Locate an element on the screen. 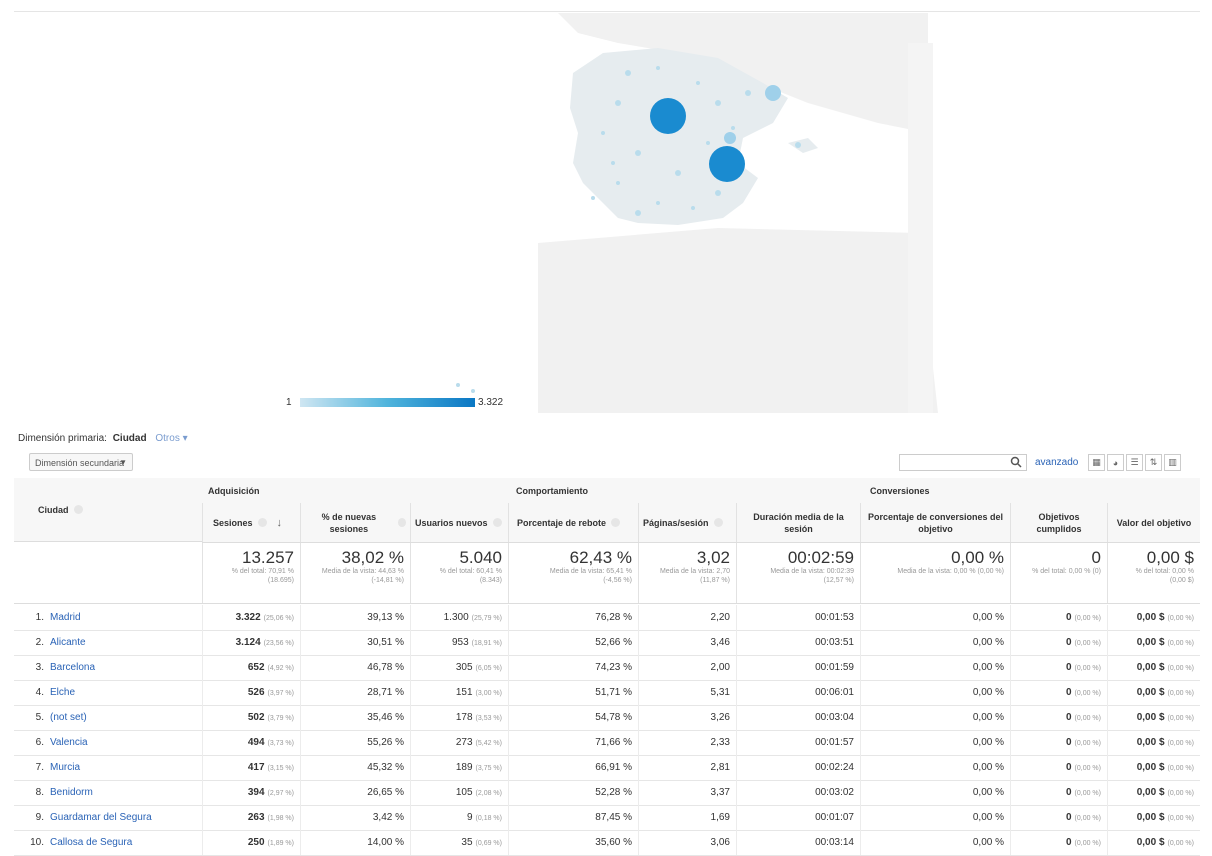 The height and width of the screenshot is (856, 1212). column-header-new-sessions: % de nuevas sesiones is located at coordinates (355, 522).